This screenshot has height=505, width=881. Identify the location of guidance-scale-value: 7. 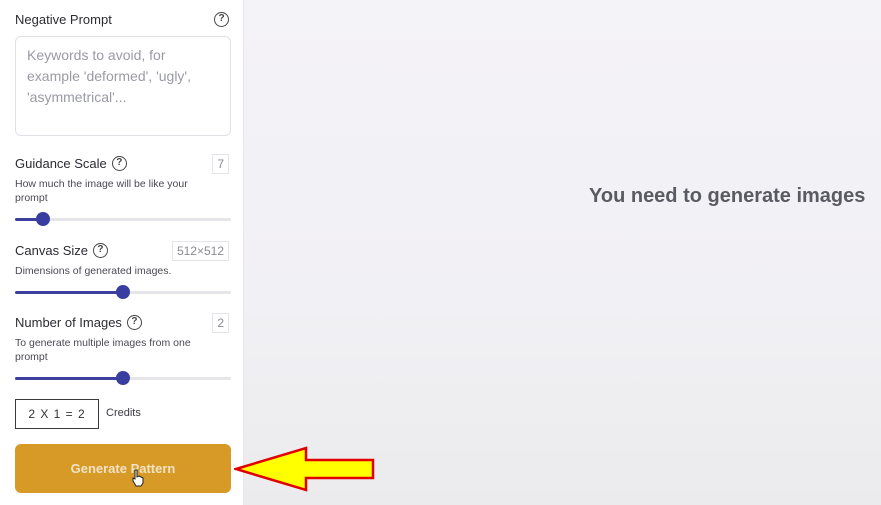
(220, 164).